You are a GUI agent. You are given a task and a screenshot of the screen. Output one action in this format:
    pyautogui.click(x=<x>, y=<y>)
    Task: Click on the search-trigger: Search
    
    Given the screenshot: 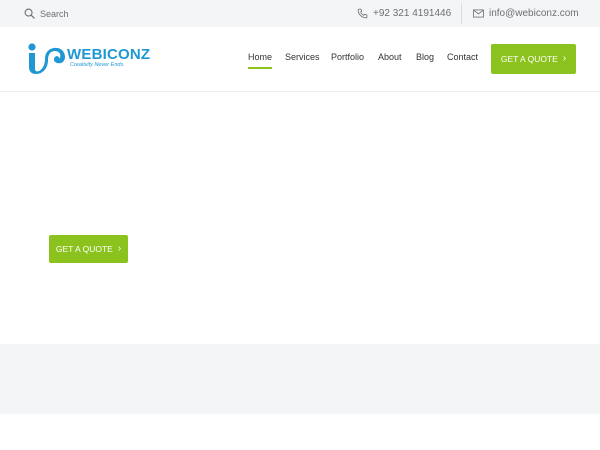 What is the action you would take?
    pyautogui.click(x=46, y=13)
    